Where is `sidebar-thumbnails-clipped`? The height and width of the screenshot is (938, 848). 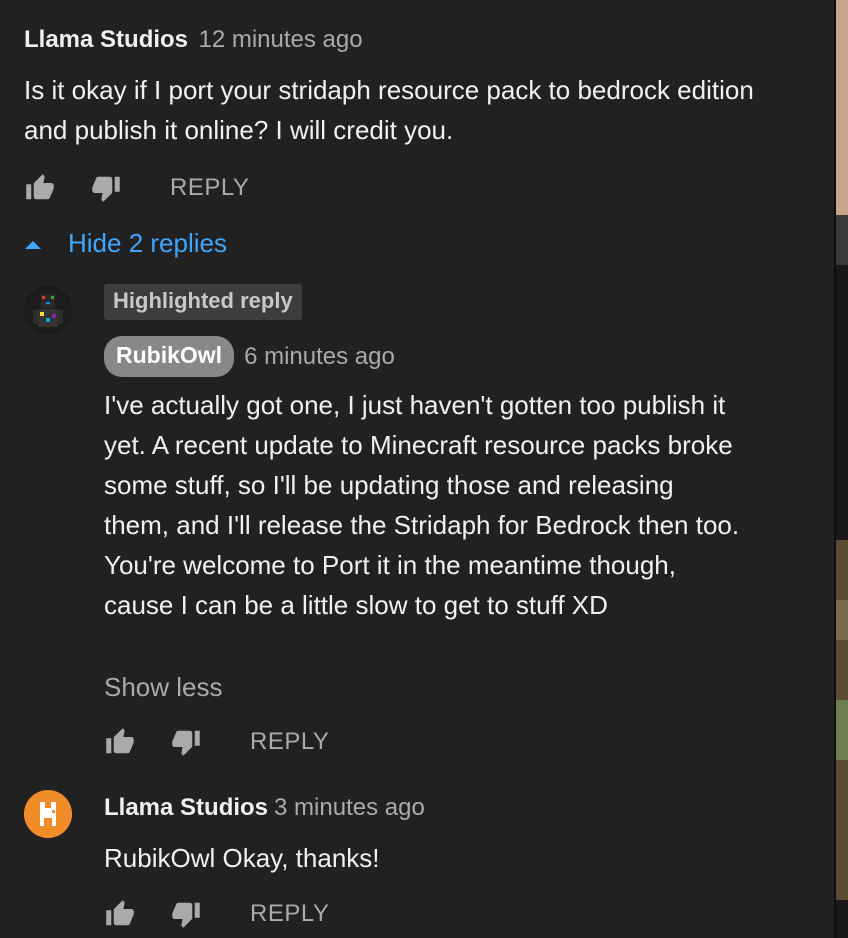
sidebar-thumbnails-clipped is located at coordinates (842, 469).